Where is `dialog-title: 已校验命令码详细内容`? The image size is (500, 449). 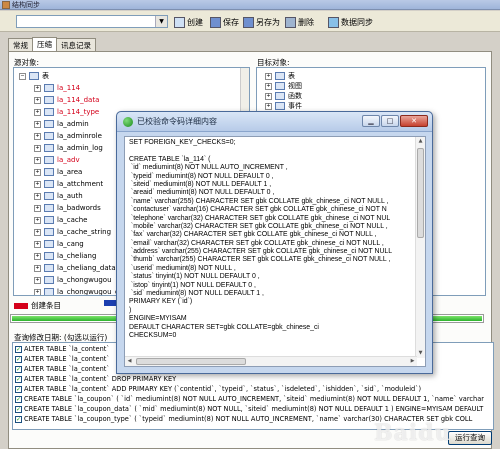
dialog-title: 已校验命令码详细内容 is located at coordinates (177, 121).